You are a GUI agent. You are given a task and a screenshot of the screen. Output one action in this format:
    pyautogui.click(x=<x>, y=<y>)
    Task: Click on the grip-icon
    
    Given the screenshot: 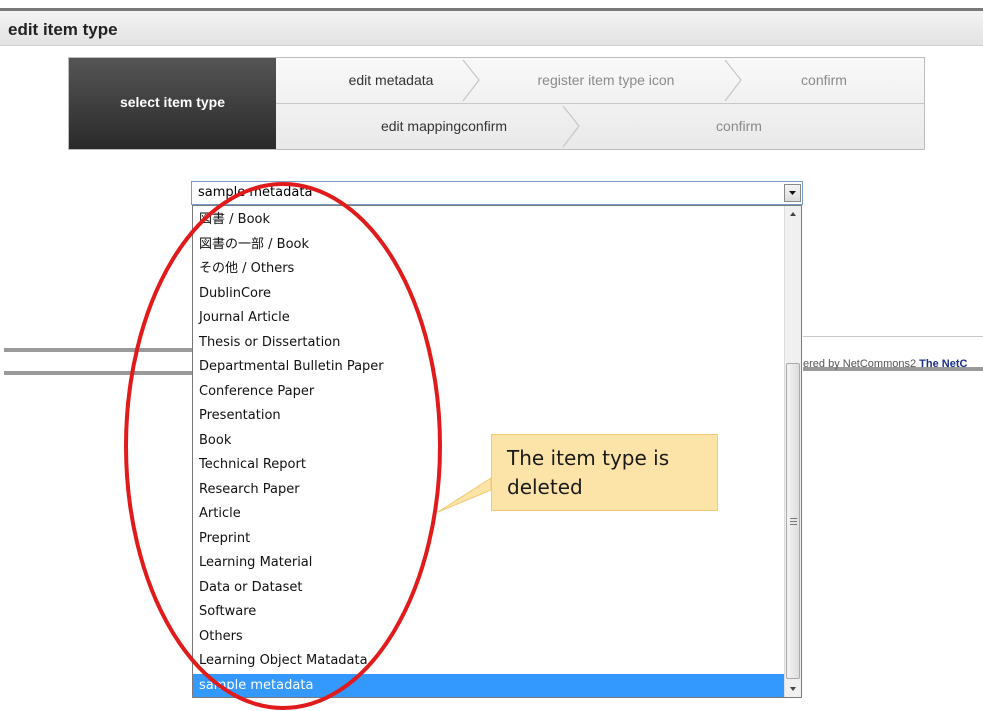 What is the action you would take?
    pyautogui.click(x=793, y=521)
    